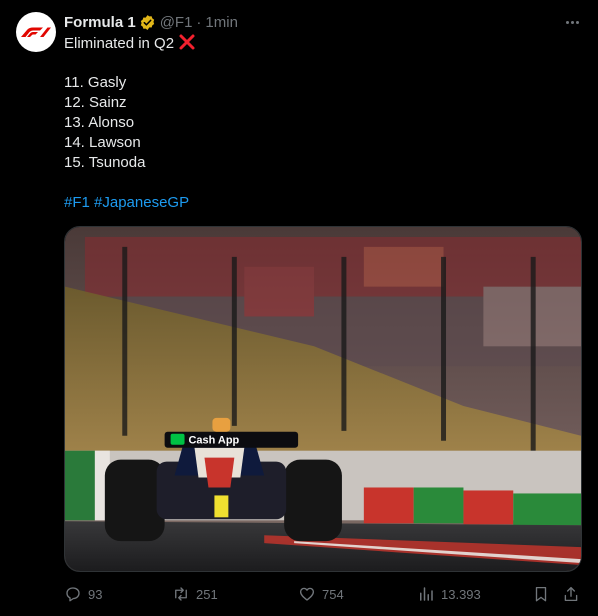 The width and height of the screenshot is (598, 616). I want to click on like-count: 754, so click(333, 594).